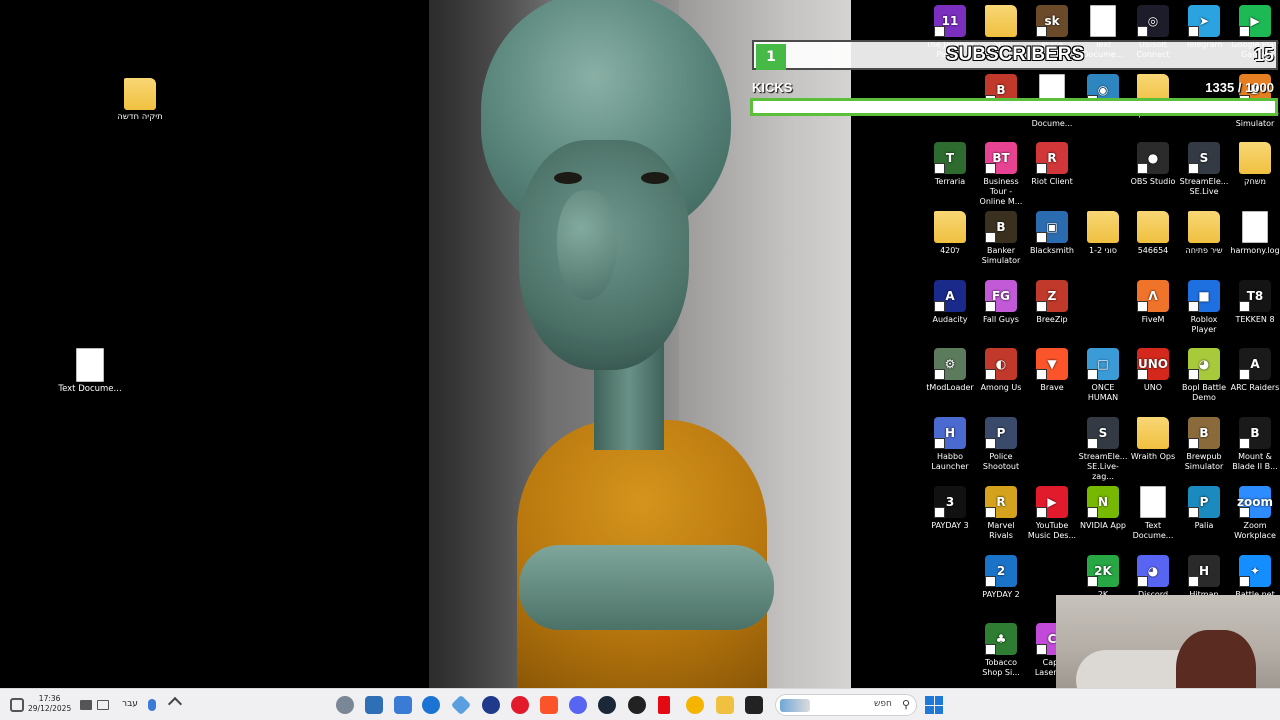 The image size is (1280, 720). What do you see at coordinates (1204, 250) in the screenshot?
I see `desktop-icon-label: שיר פתיחה` at bounding box center [1204, 250].